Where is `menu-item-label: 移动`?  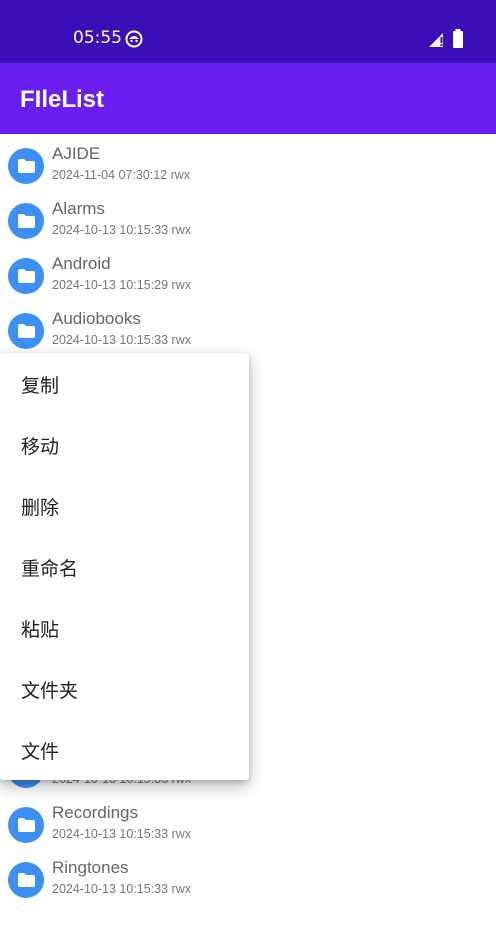 menu-item-label: 移动 is located at coordinates (40, 447).